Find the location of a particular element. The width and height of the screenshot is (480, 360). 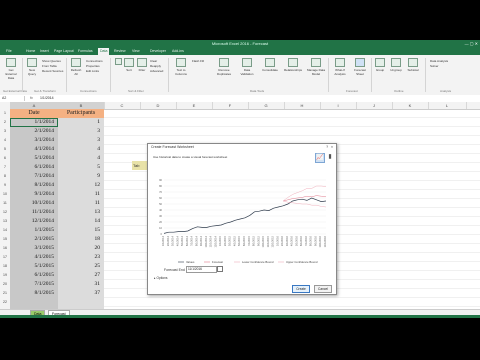

manage-data-model-button: Manage Data Model is located at coordinates (316, 67).